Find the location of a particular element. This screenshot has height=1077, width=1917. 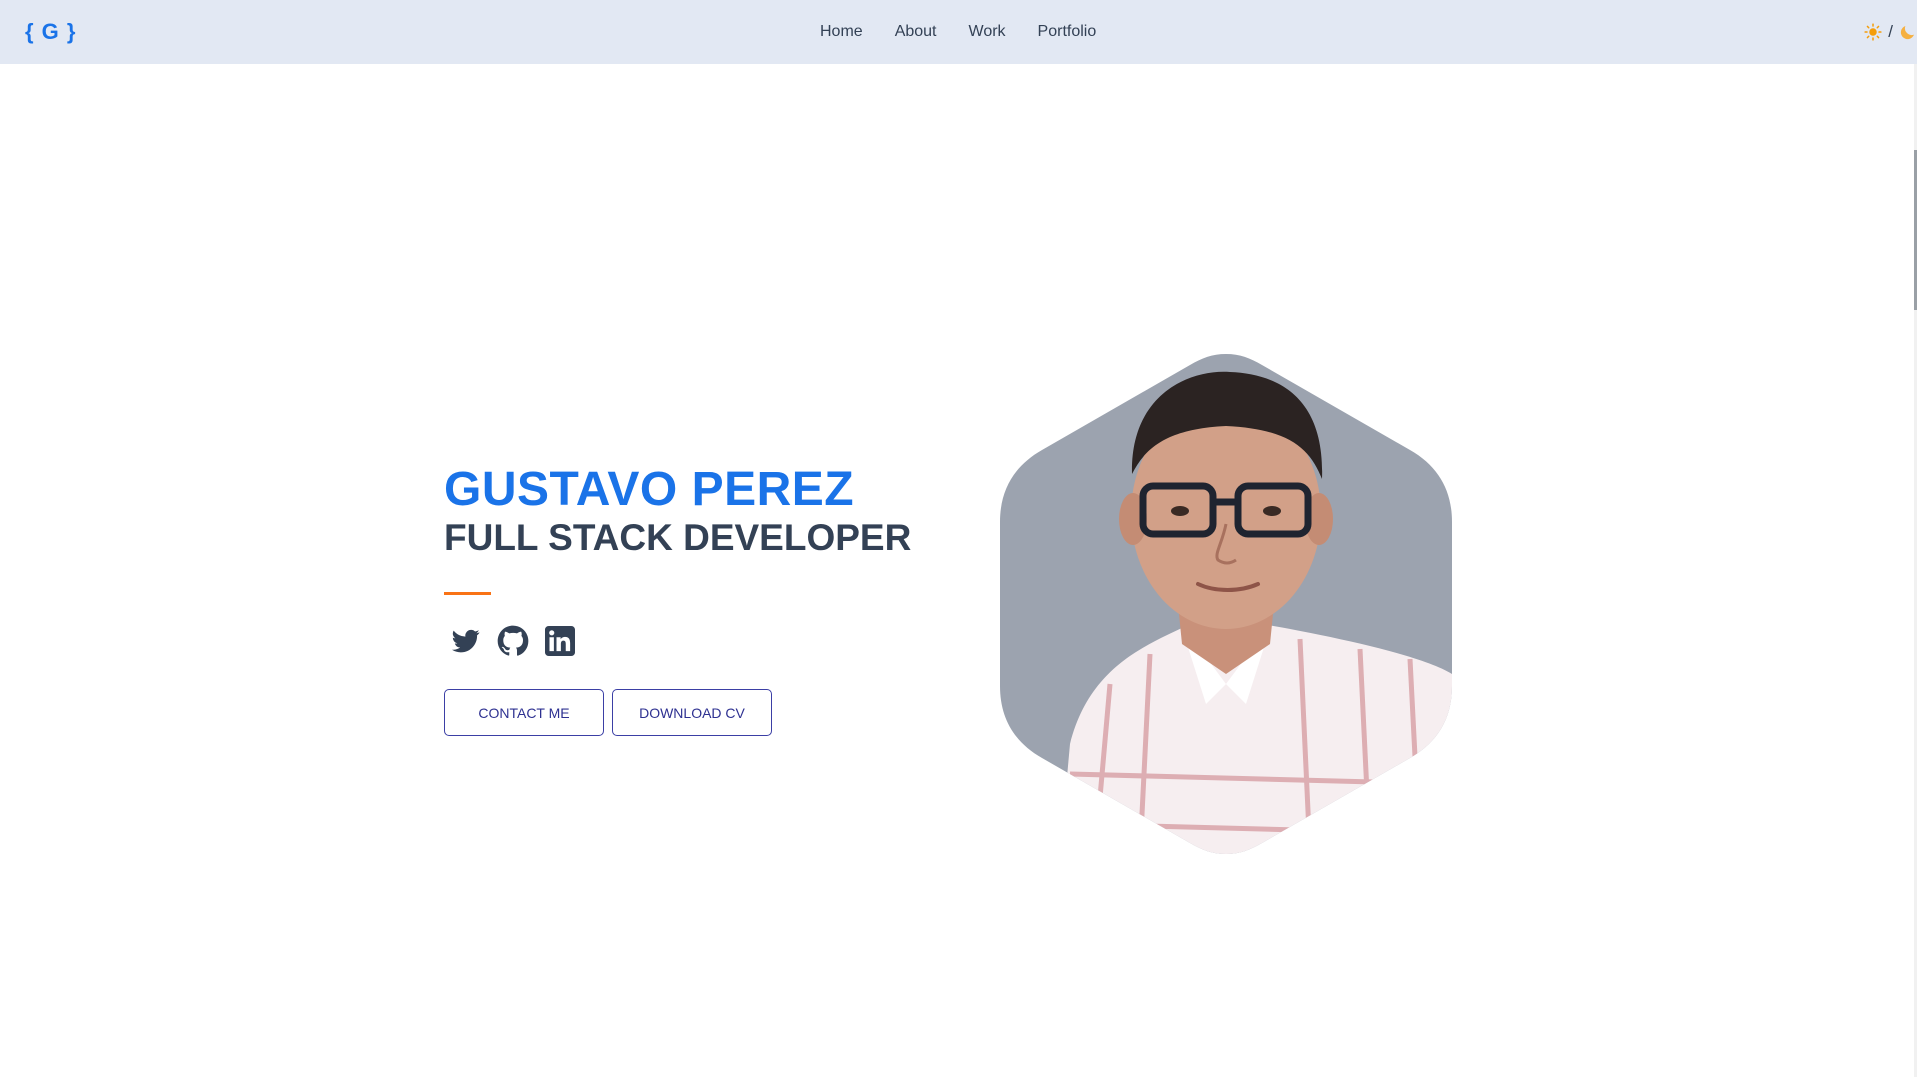

contact-me-button: CONTACT ME is located at coordinates (524, 712).